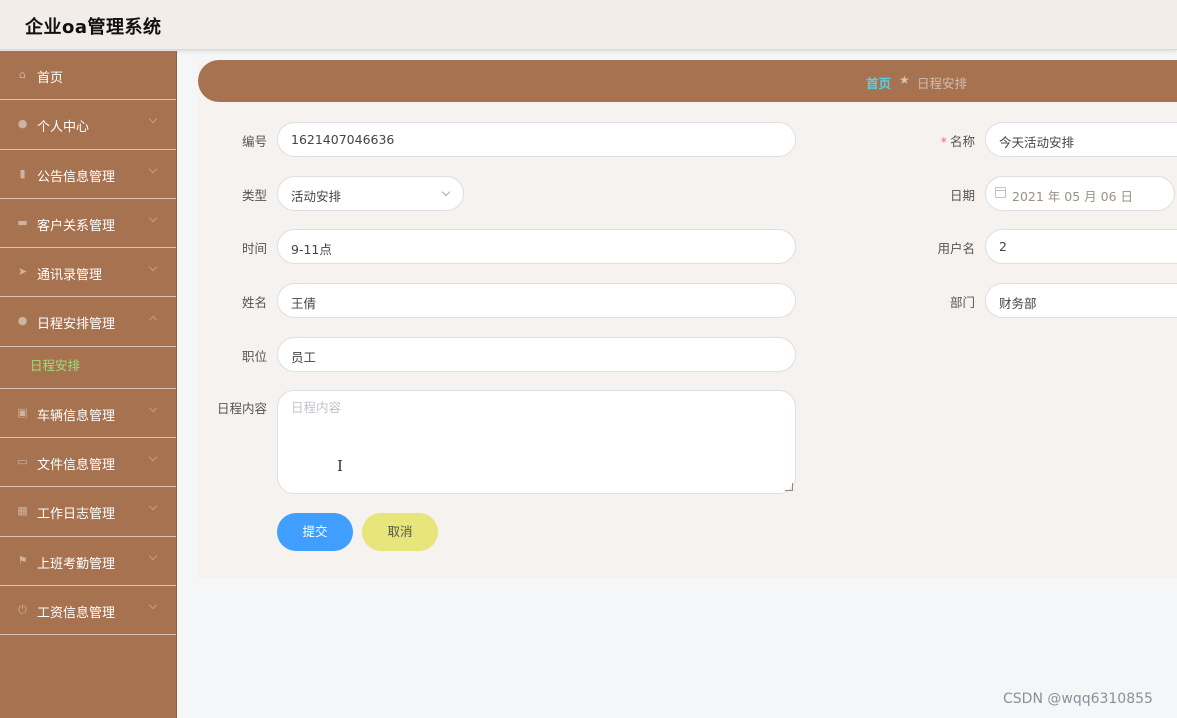 Image resolution: width=1177 pixels, height=718 pixels. I want to click on text-cursor-icon: I, so click(340, 466).